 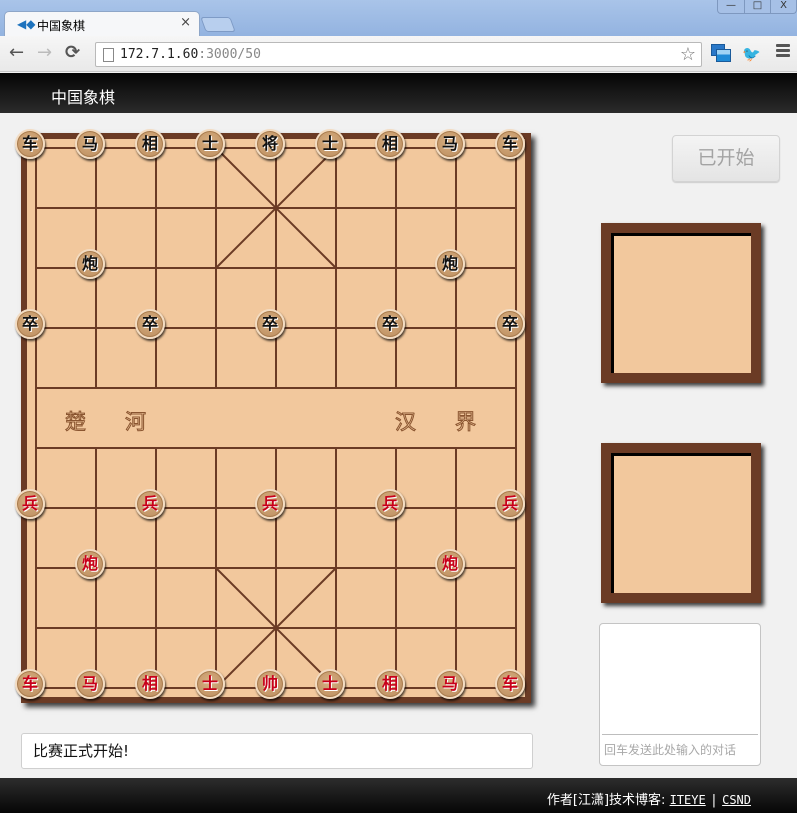 I want to click on browser-tab: ◀◆ 中国象棋 ×, so click(x=102, y=24).